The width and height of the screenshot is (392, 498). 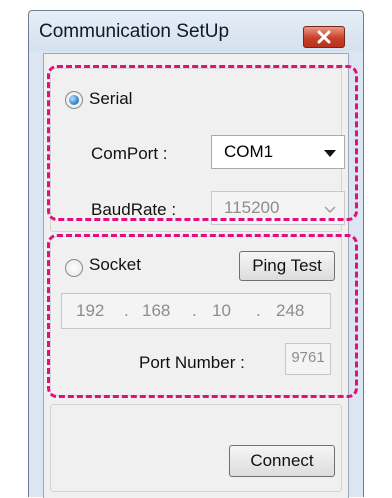 What do you see at coordinates (278, 152) in the screenshot?
I see `comport-select: COM1` at bounding box center [278, 152].